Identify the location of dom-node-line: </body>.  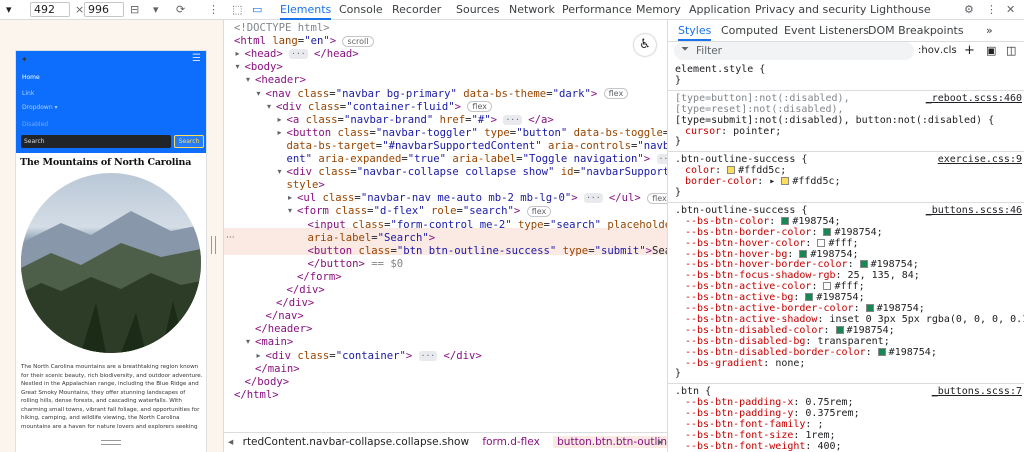
(267, 382).